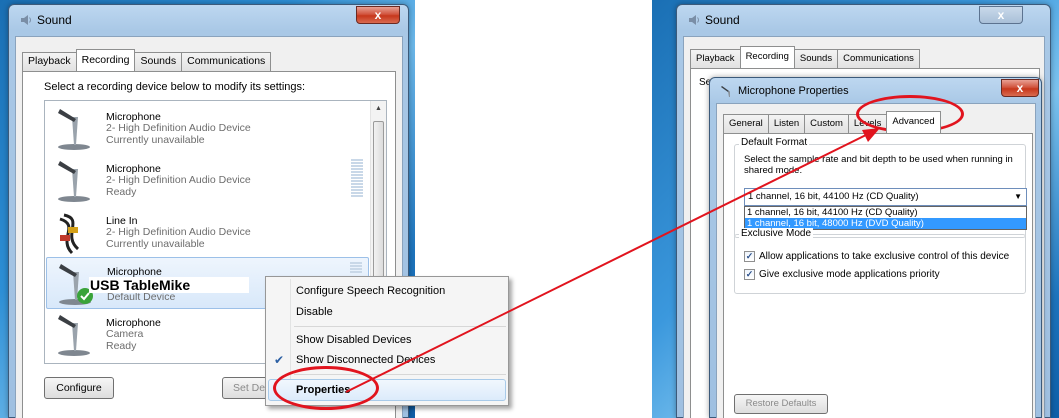  I want to click on sample-rate-selected: 1 channel, 16 bit, 44100 Hz (CD Quality), so click(833, 196).